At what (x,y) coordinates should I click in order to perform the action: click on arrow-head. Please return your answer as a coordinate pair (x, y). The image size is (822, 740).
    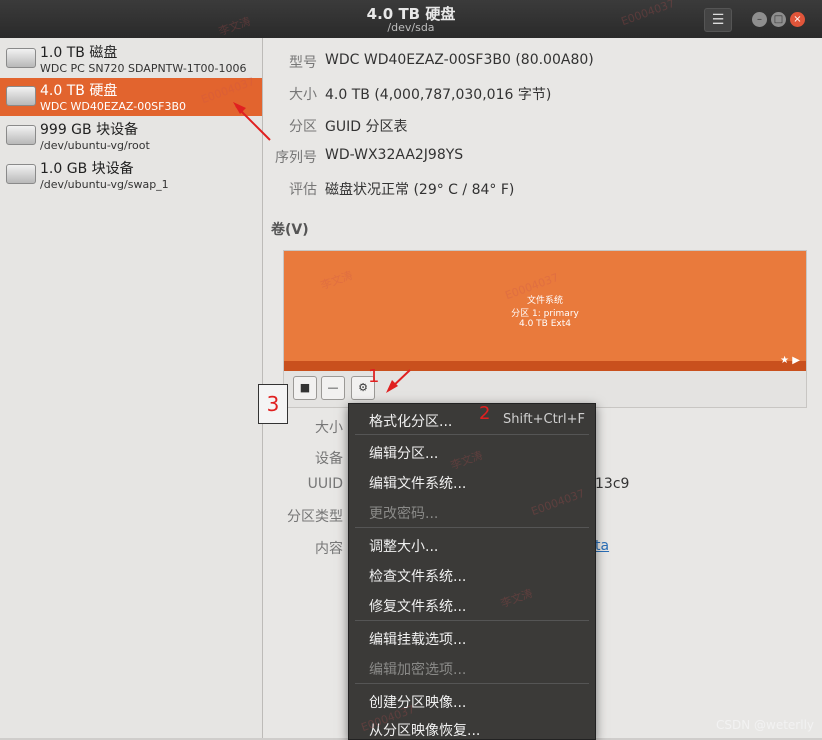
    Looking at the image, I should click on (239, 108).